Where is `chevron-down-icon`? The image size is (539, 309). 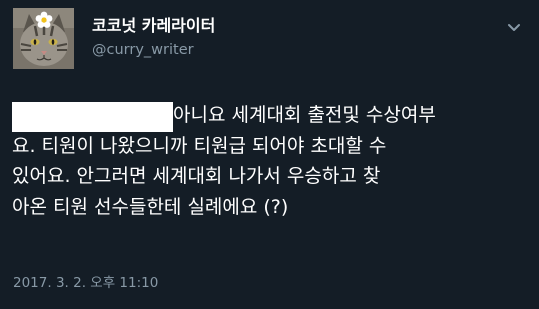
chevron-down-icon is located at coordinates (514, 27).